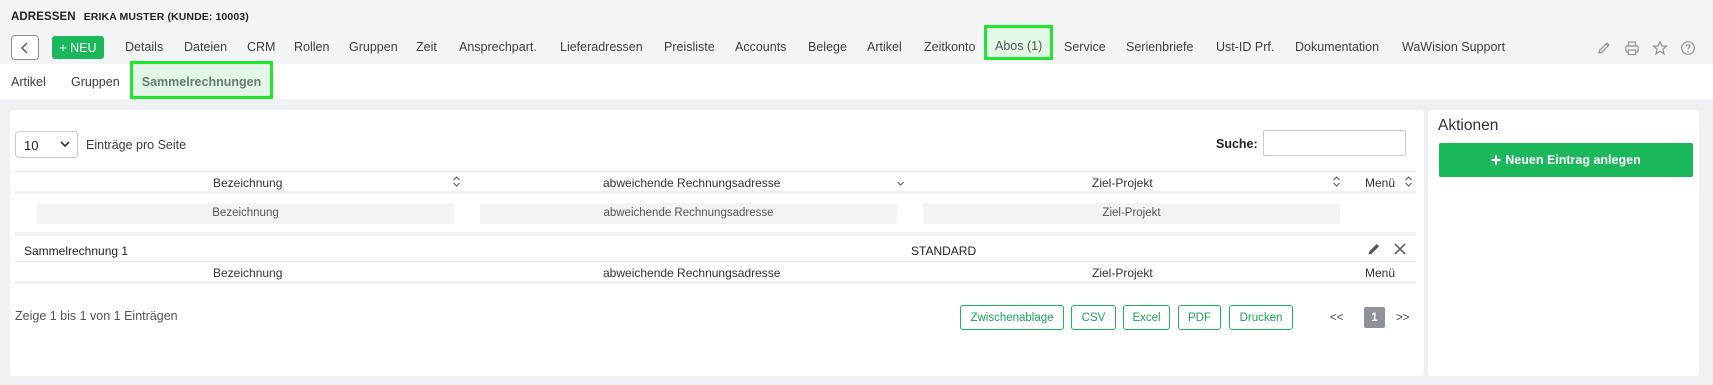 The height and width of the screenshot is (385, 1713). What do you see at coordinates (1245, 47) in the screenshot?
I see `tab-ust-id-pruefung: Ust-ID Prf.` at bounding box center [1245, 47].